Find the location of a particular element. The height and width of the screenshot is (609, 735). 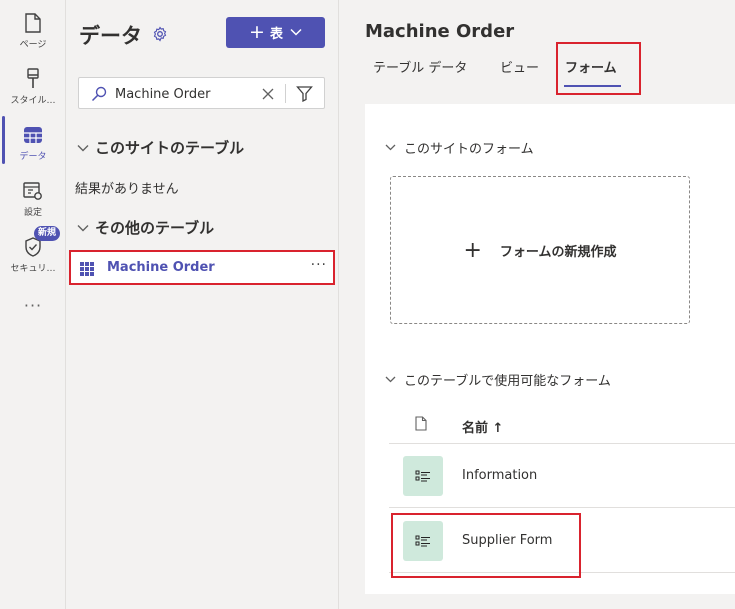

section-title: その他のテーブル is located at coordinates (155, 228).